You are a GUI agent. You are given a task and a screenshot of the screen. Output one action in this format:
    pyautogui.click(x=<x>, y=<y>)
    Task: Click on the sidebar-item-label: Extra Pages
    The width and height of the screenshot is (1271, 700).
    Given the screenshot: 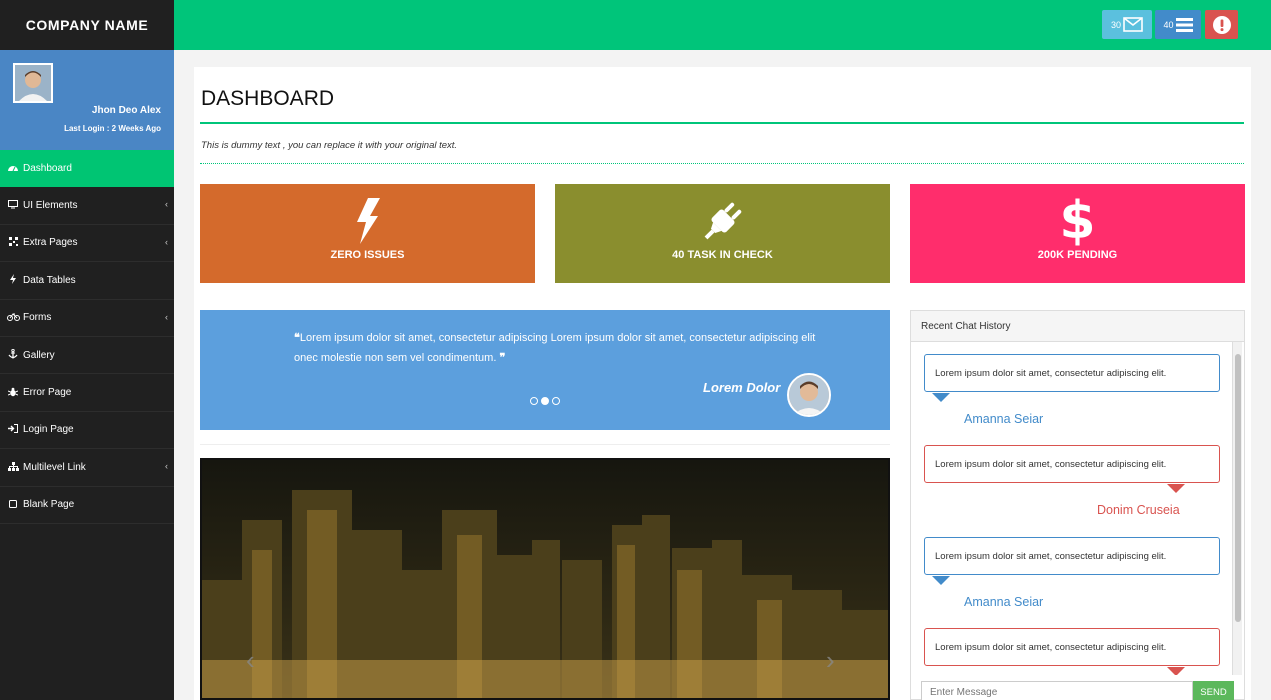 What is the action you would take?
    pyautogui.click(x=50, y=243)
    